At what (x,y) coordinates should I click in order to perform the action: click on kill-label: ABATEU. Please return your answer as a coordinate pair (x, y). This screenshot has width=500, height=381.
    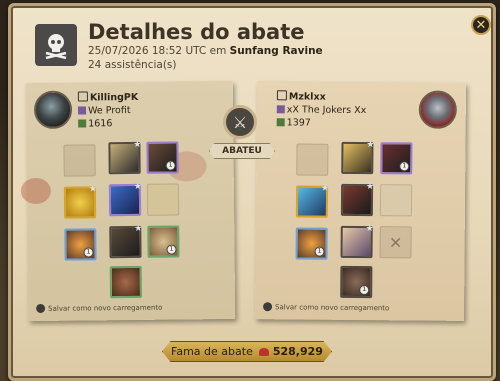
    Looking at the image, I should click on (242, 151).